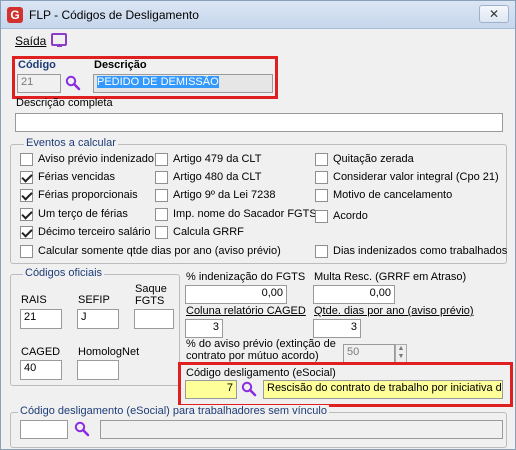  What do you see at coordinates (109, 352) in the screenshot?
I see `homolognet-label: HomologNet` at bounding box center [109, 352].